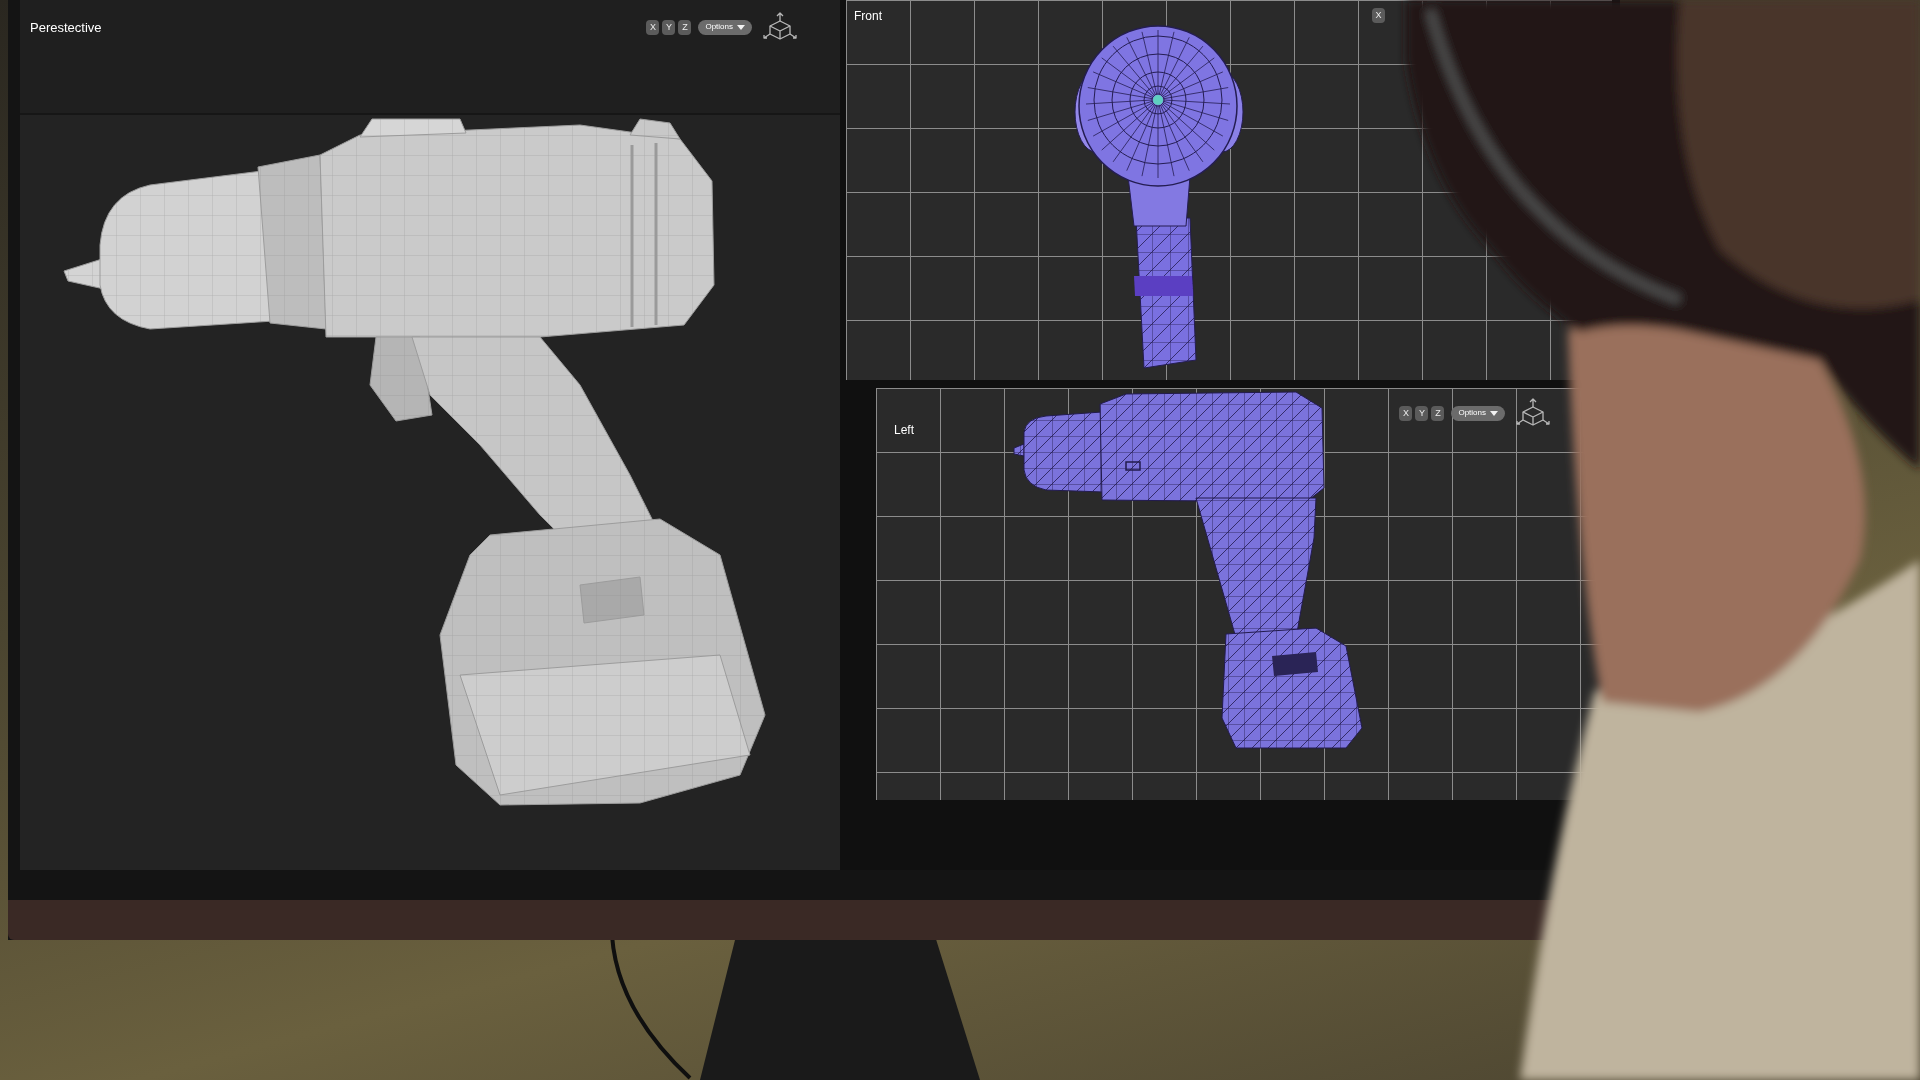 This screenshot has height=1080, width=1920. Describe the element at coordinates (66, 27) in the screenshot. I see `viewport-title: Perestective` at that location.